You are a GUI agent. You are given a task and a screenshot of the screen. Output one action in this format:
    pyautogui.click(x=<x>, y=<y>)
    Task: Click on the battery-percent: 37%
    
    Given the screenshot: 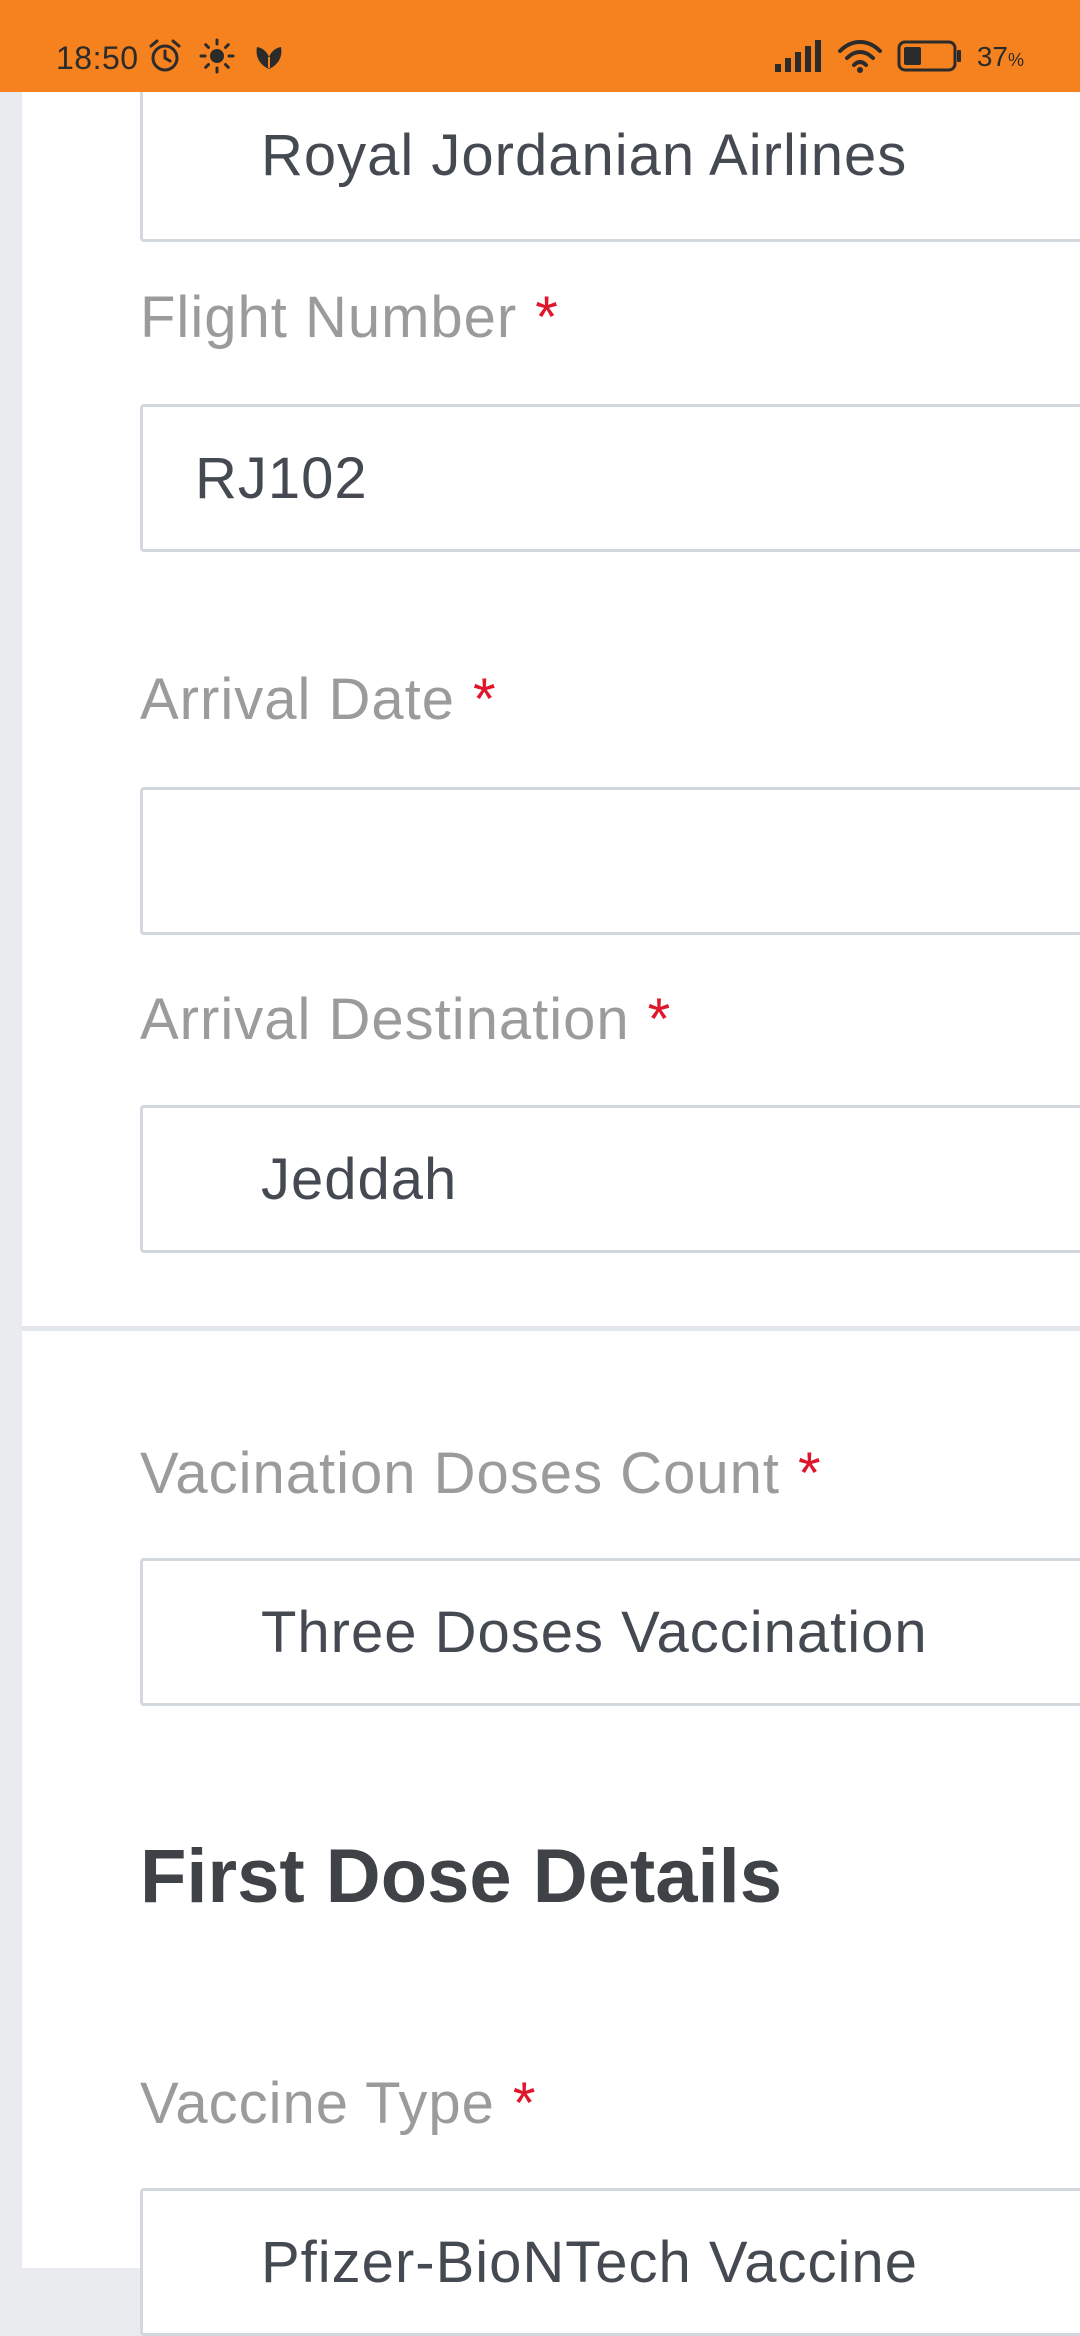 What is the action you would take?
    pyautogui.click(x=1000, y=56)
    